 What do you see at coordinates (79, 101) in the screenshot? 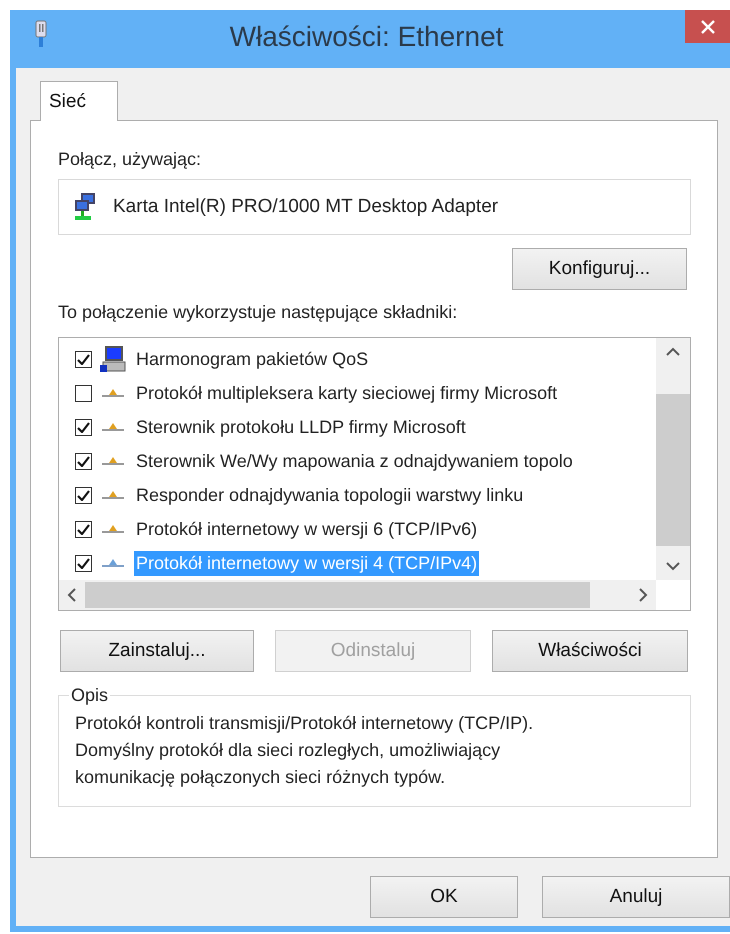
I see `tab: Sieć` at bounding box center [79, 101].